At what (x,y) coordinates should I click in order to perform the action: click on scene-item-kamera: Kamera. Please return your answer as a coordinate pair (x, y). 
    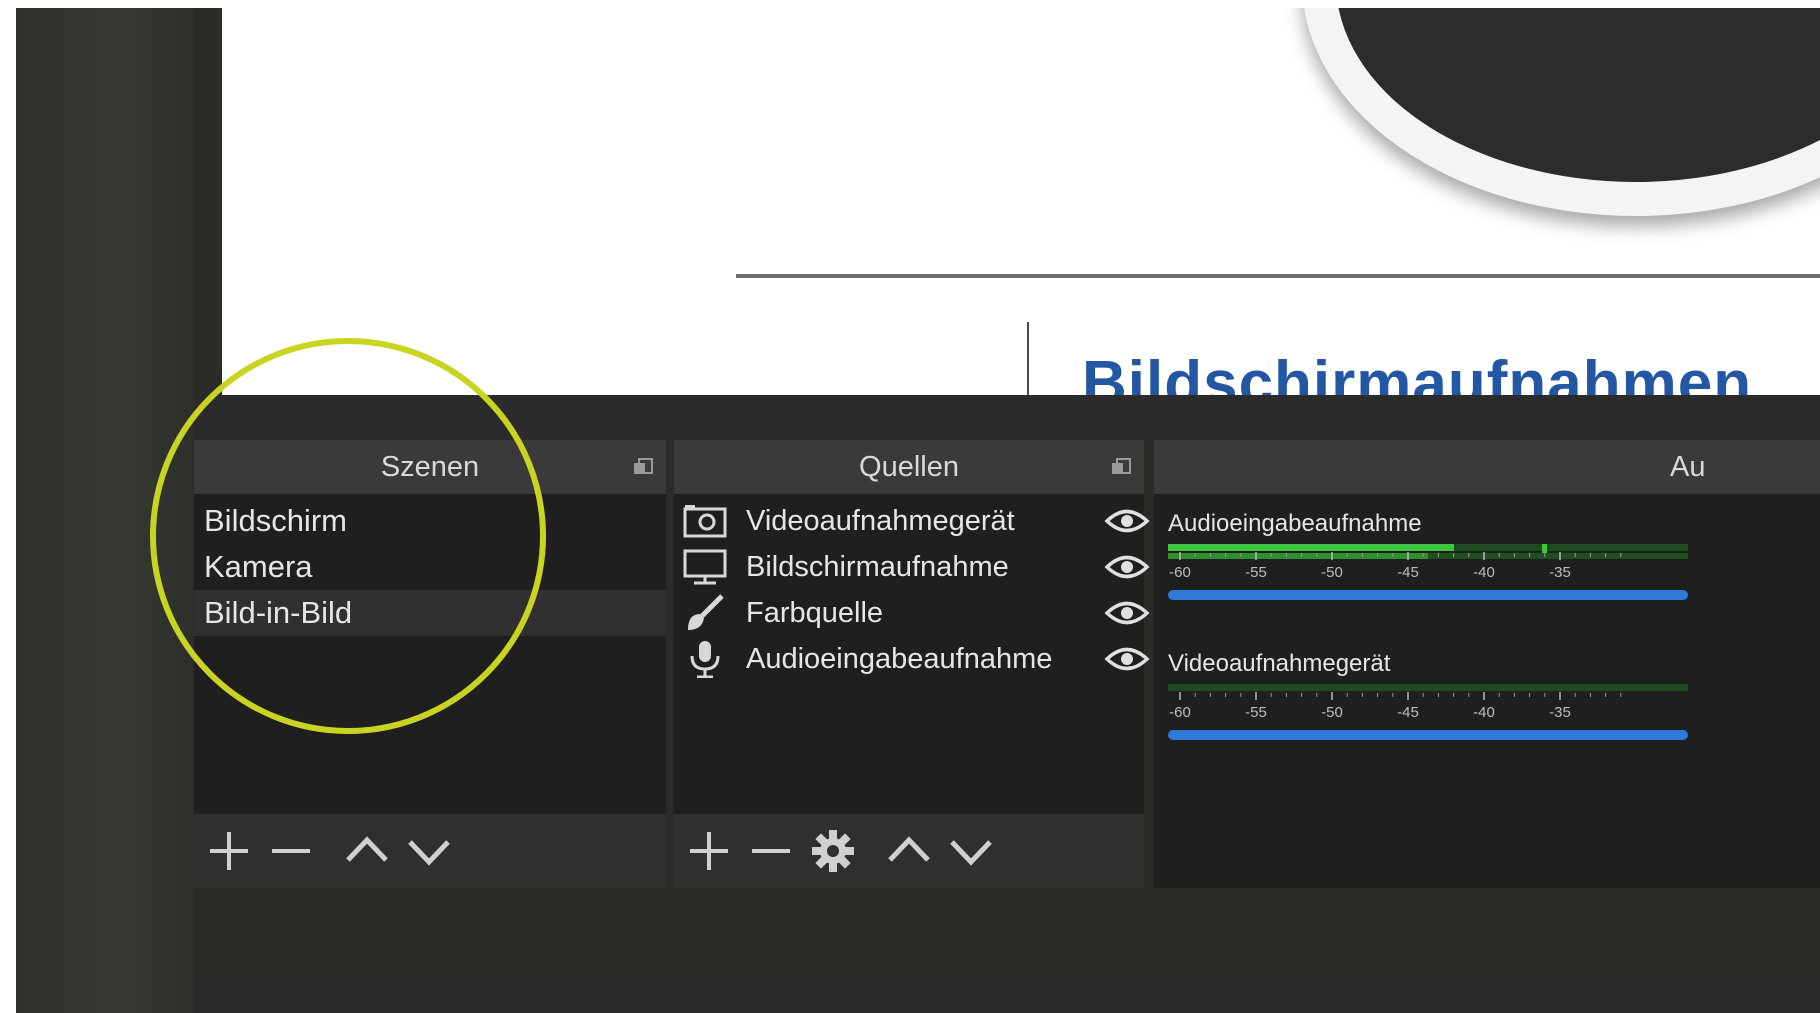
    Looking at the image, I should click on (430, 567).